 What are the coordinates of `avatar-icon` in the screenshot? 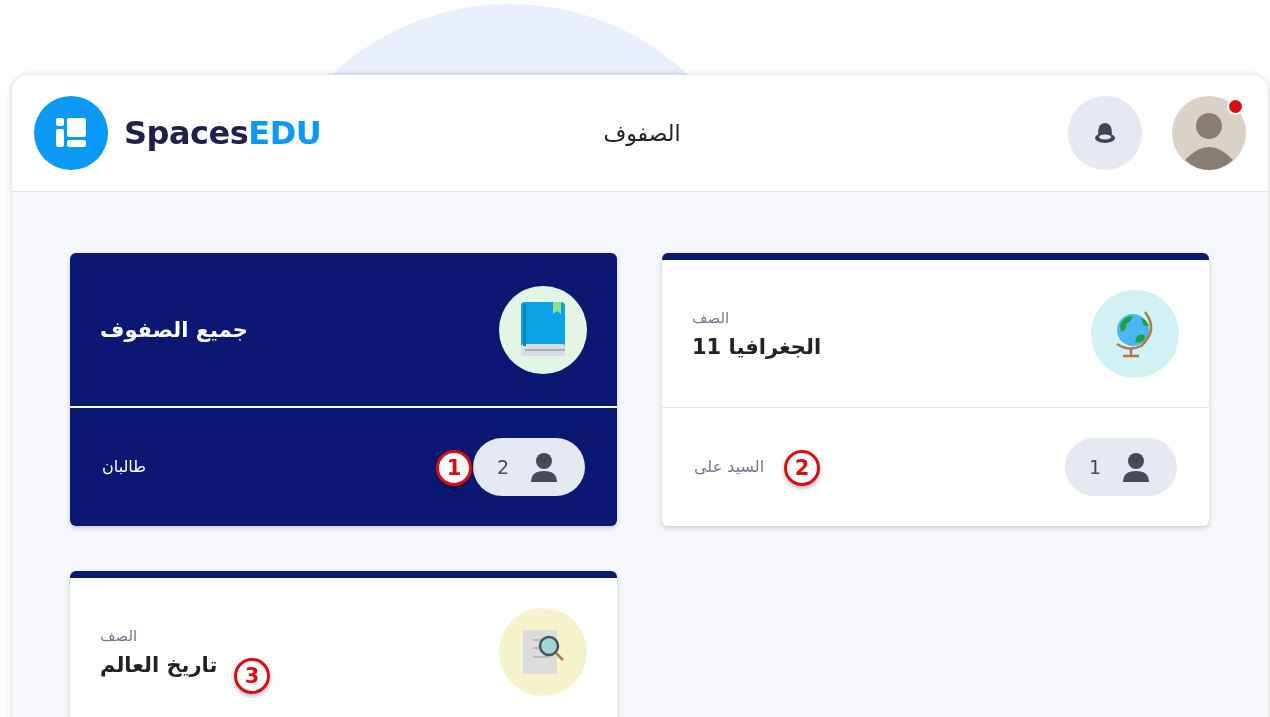 It's located at (1209, 133).